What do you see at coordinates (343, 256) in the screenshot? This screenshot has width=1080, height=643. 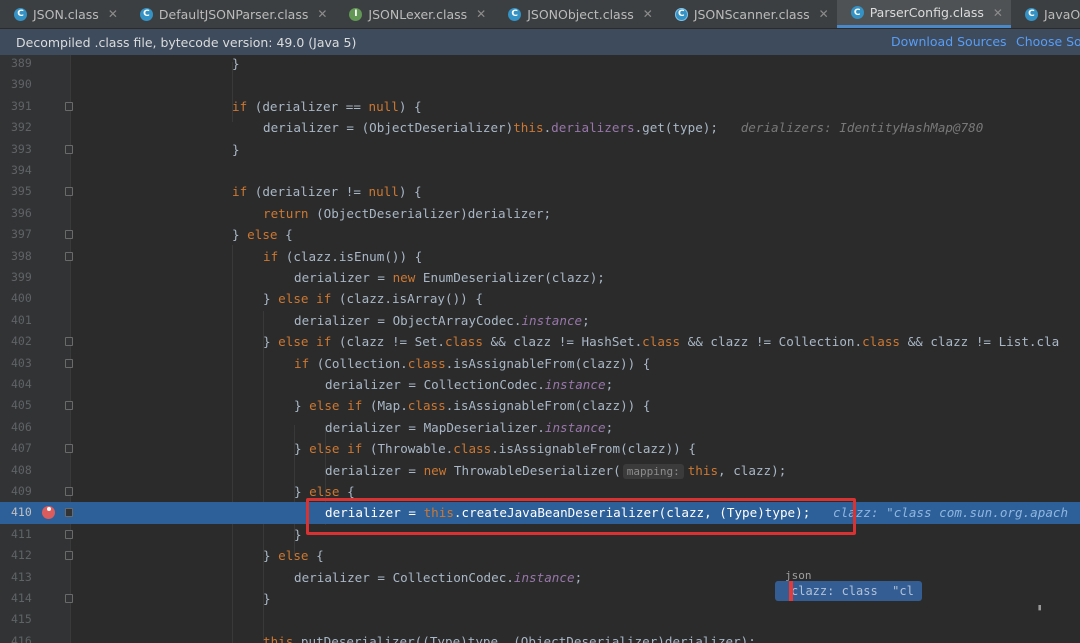 I see `code-text: if (clazz.isEnum()) {` at bounding box center [343, 256].